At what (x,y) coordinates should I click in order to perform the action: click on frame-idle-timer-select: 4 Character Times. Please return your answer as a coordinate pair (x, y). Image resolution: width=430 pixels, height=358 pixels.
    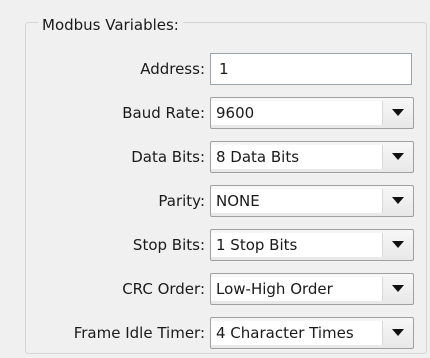
    Looking at the image, I should click on (312, 333).